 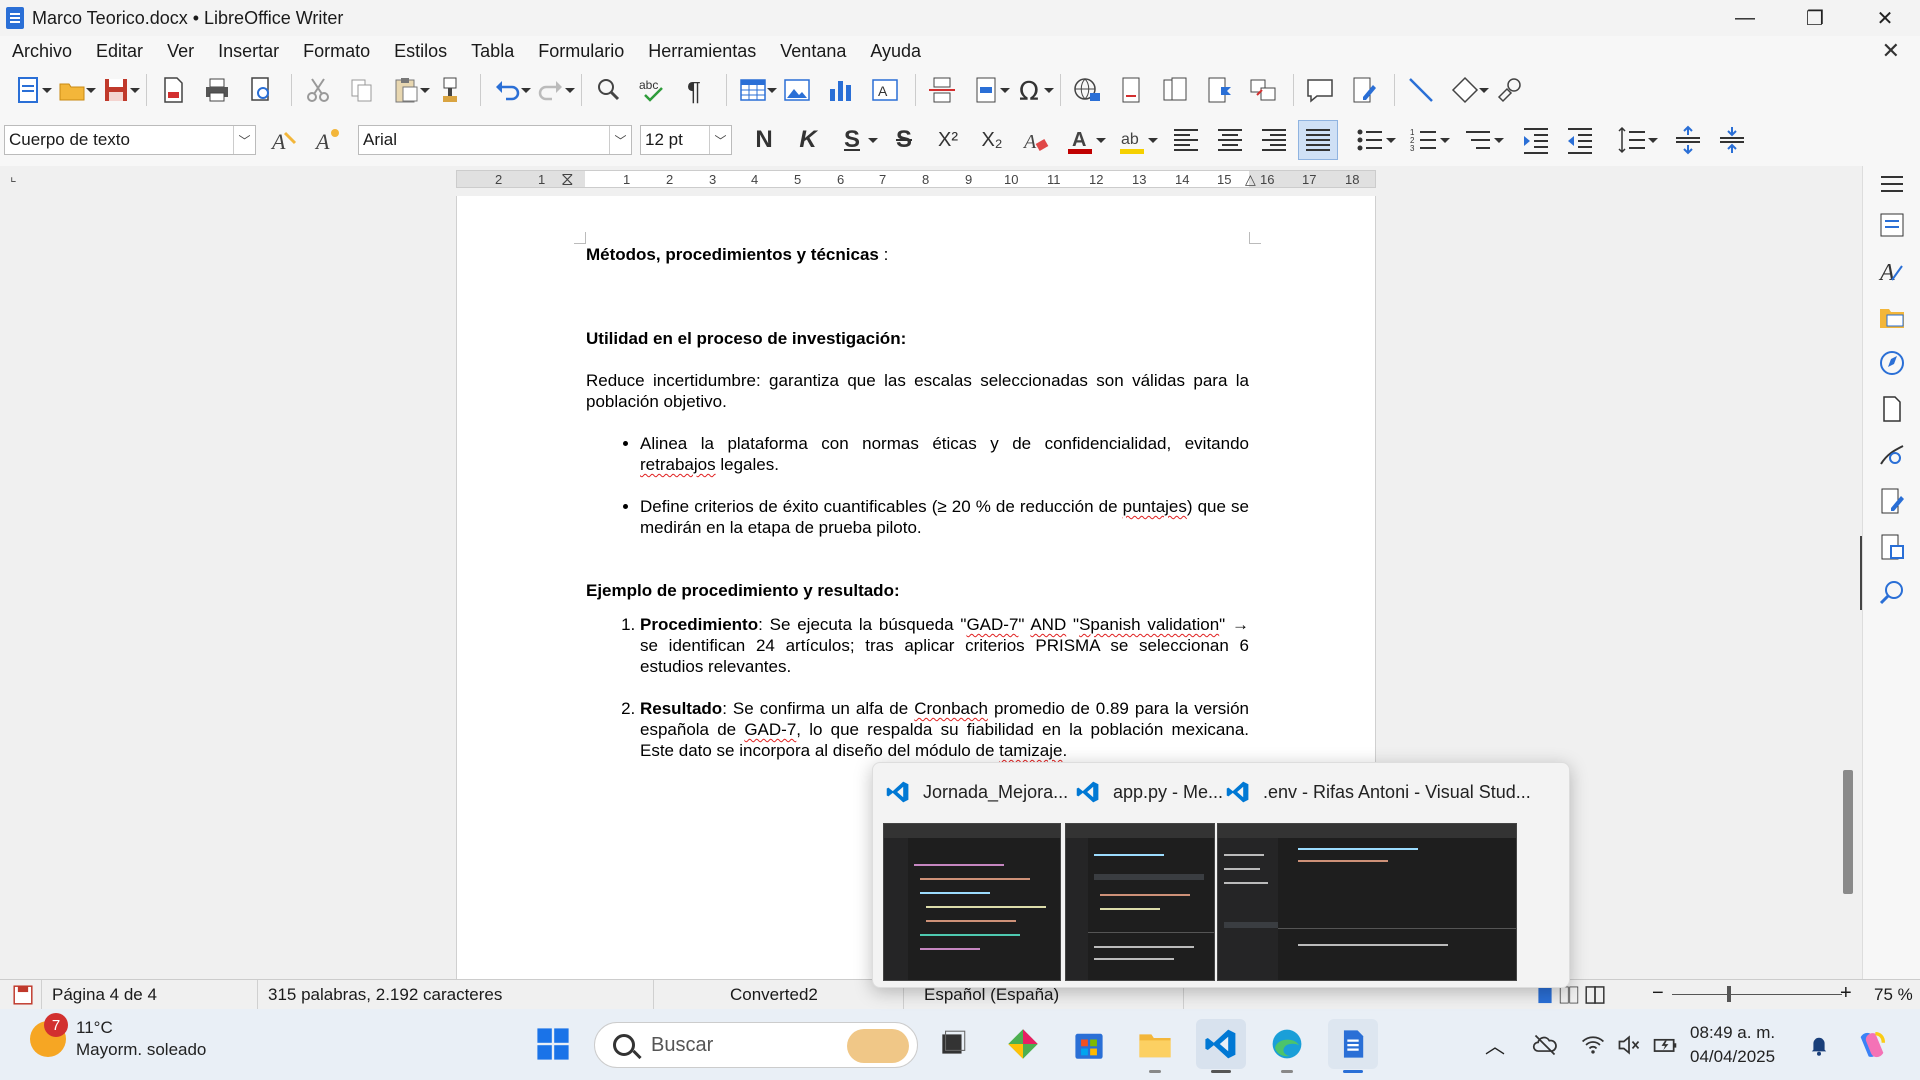 What do you see at coordinates (1757, 994) in the screenshot?
I see `zoom-slider-track` at bounding box center [1757, 994].